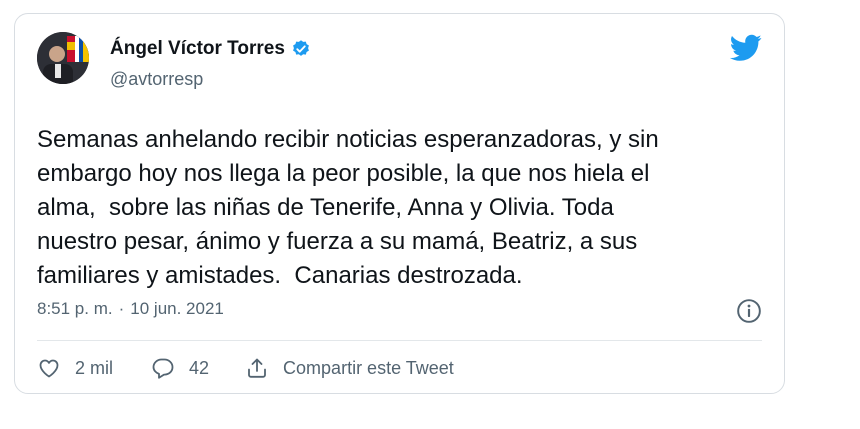  What do you see at coordinates (63, 58) in the screenshot?
I see `avatar` at bounding box center [63, 58].